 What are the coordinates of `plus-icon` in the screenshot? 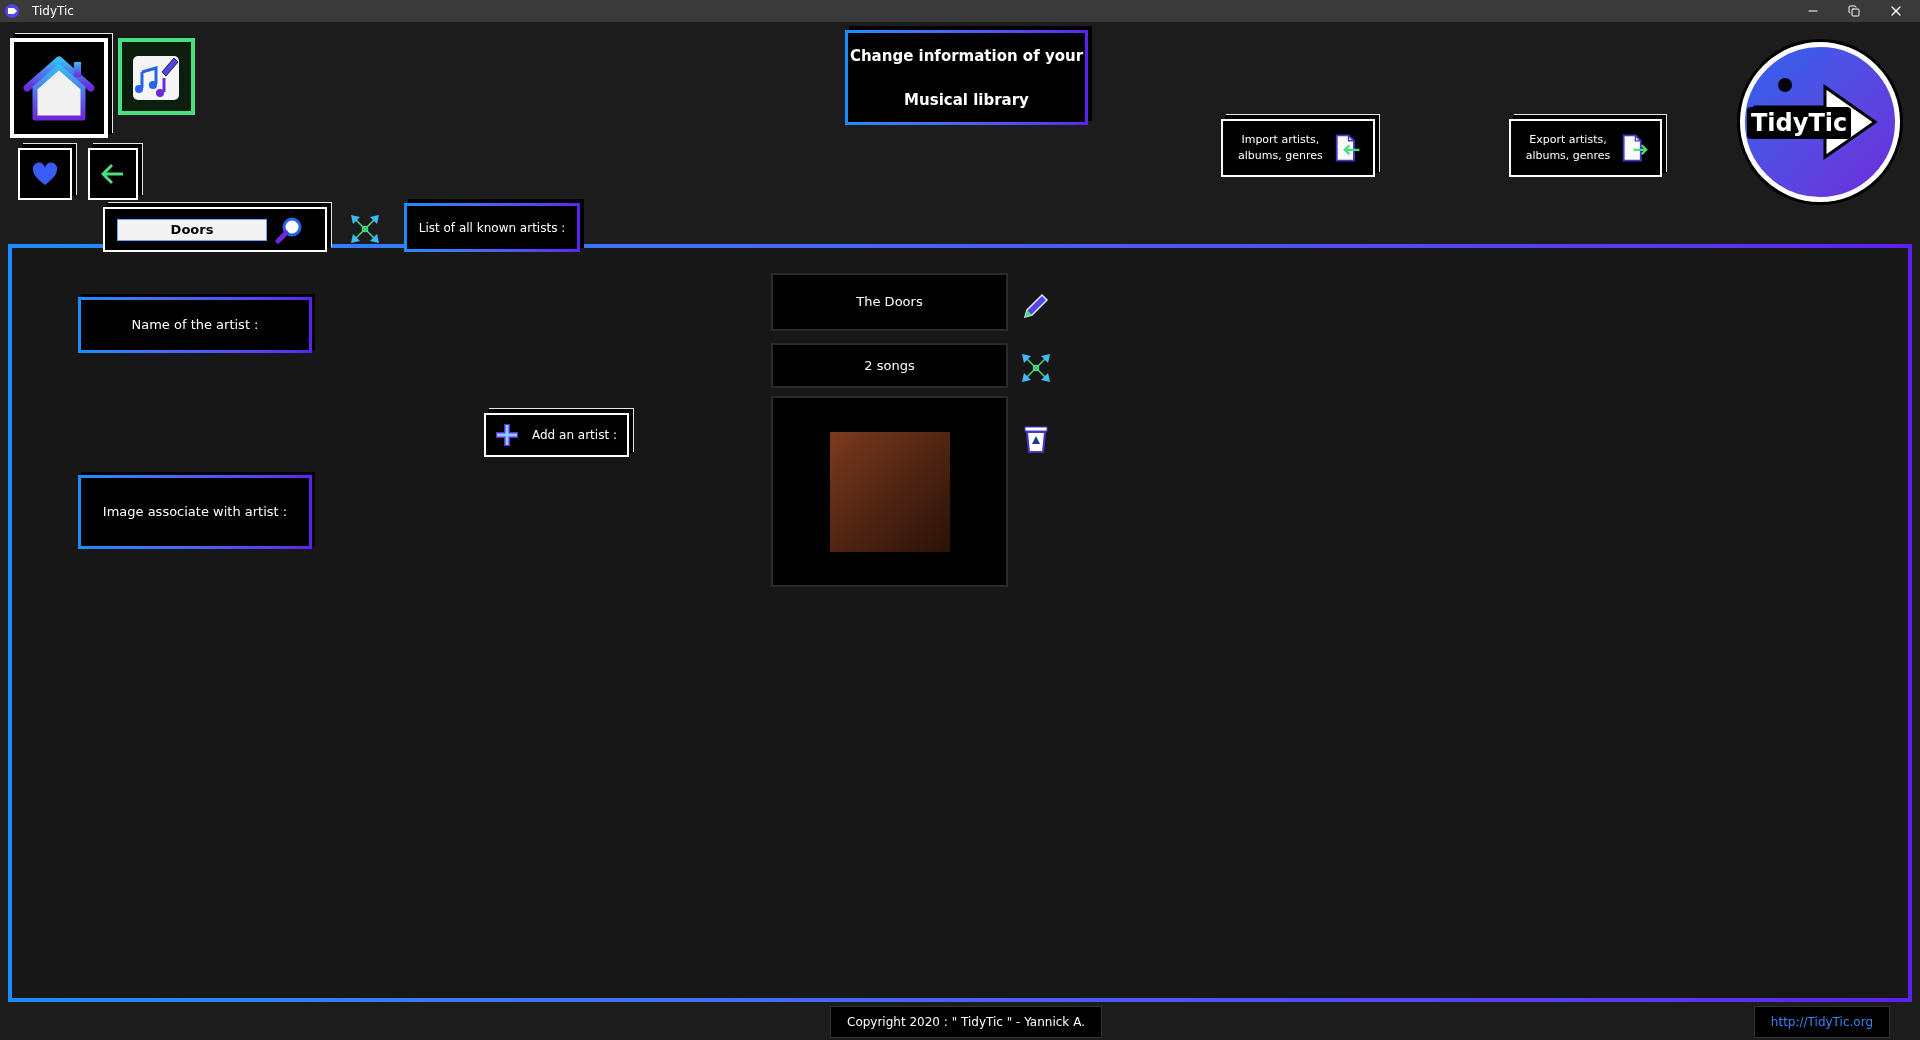 It's located at (507, 435).